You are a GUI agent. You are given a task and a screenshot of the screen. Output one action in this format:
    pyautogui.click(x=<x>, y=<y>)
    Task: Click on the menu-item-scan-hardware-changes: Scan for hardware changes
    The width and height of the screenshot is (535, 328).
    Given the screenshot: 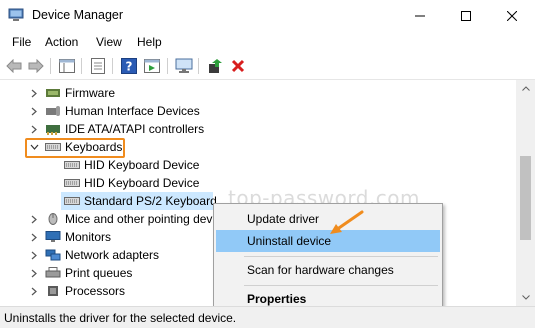 What is the action you would take?
    pyautogui.click(x=328, y=270)
    